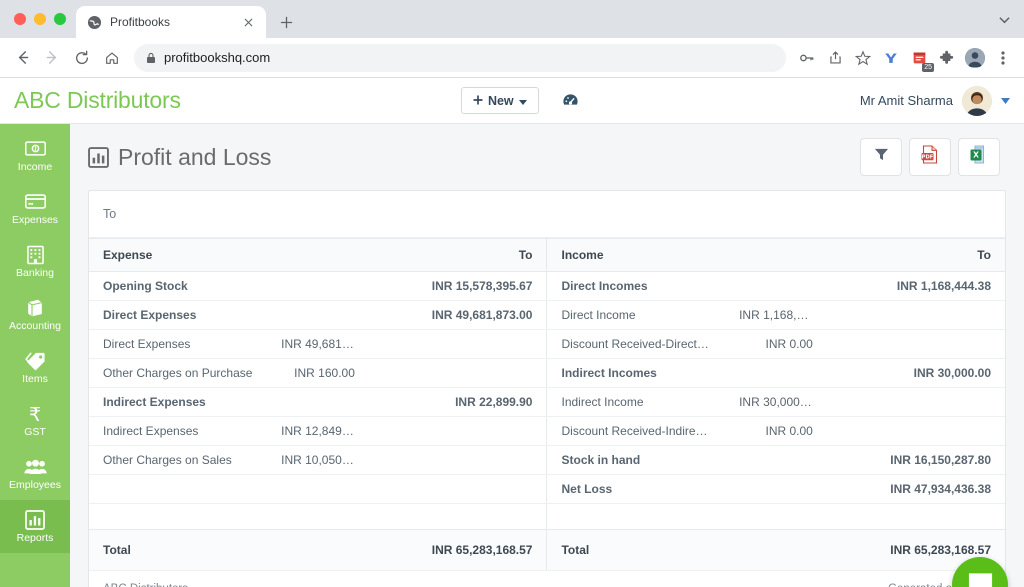 This screenshot has height=587, width=1024. Describe the element at coordinates (1005, 101) in the screenshot. I see `chevron-down-icon` at that location.